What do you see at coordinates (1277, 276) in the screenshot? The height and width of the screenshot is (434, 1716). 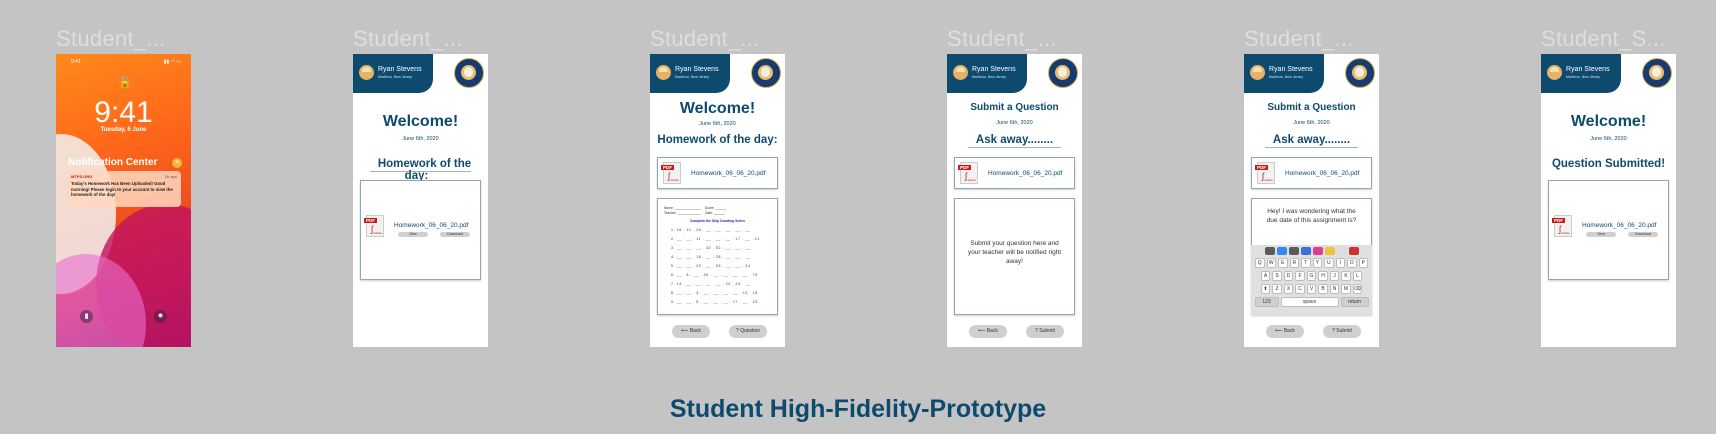 I see `key: S` at bounding box center [1277, 276].